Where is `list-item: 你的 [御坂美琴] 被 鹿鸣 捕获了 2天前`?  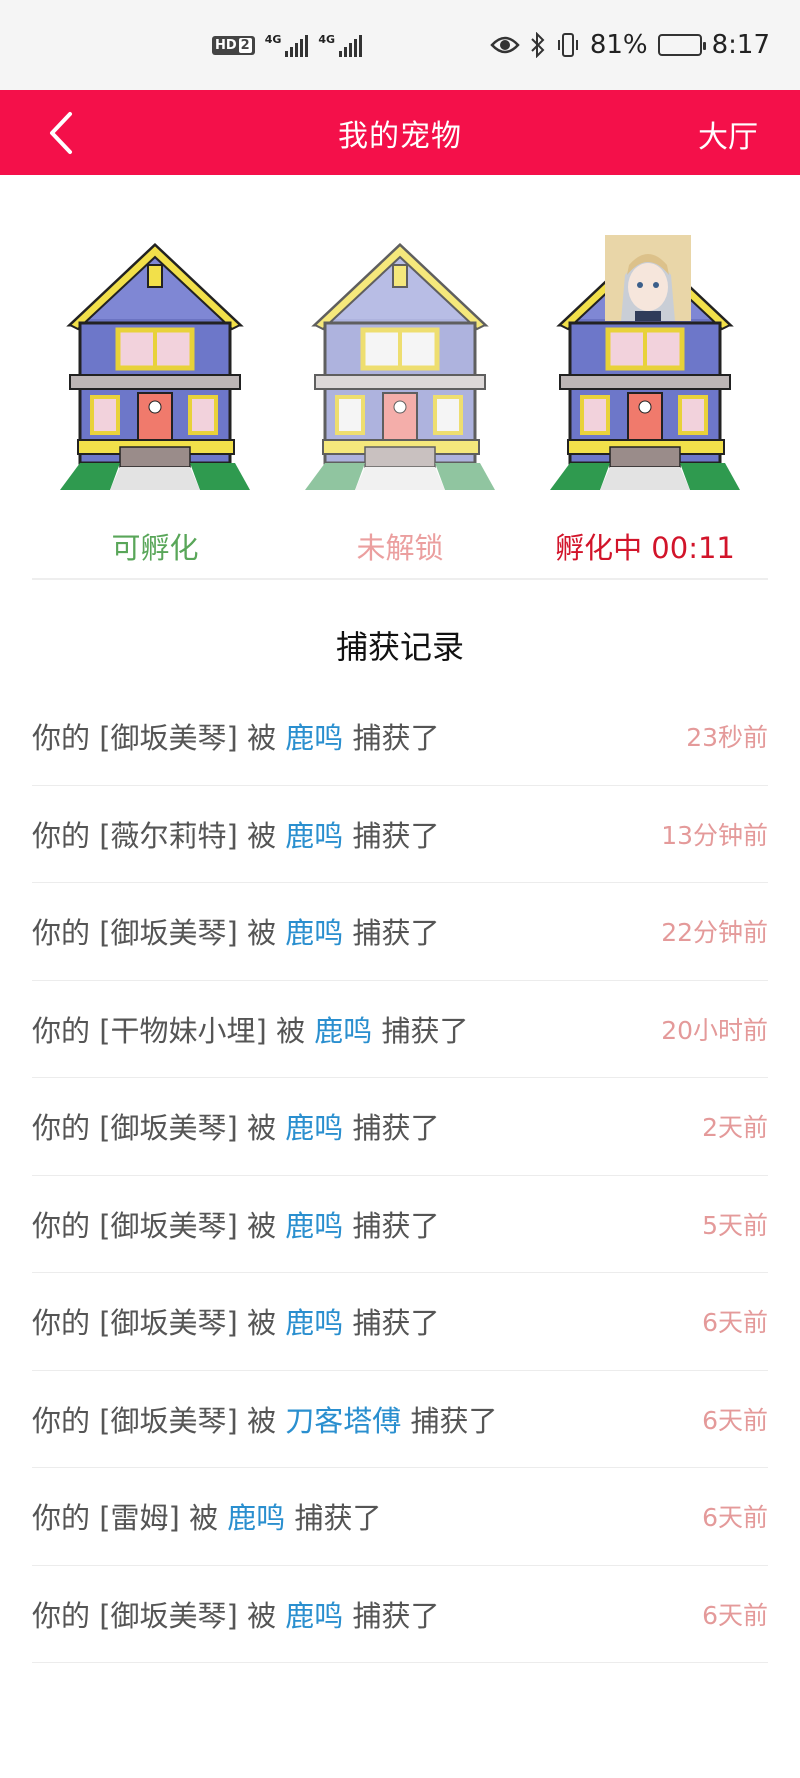
list-item: 你的 [御坂美琴] 被 鹿鸣 捕获了 2天前 is located at coordinates (400, 1127).